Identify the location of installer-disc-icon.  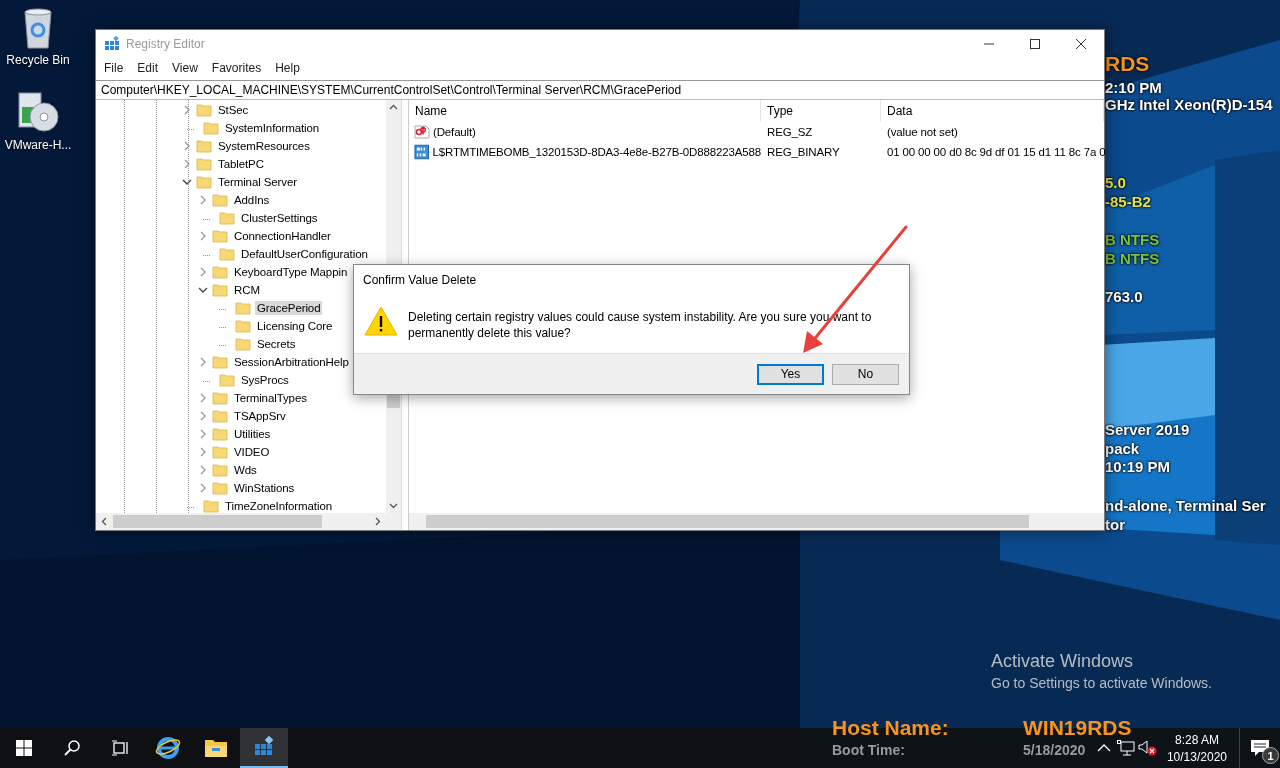
(38, 112).